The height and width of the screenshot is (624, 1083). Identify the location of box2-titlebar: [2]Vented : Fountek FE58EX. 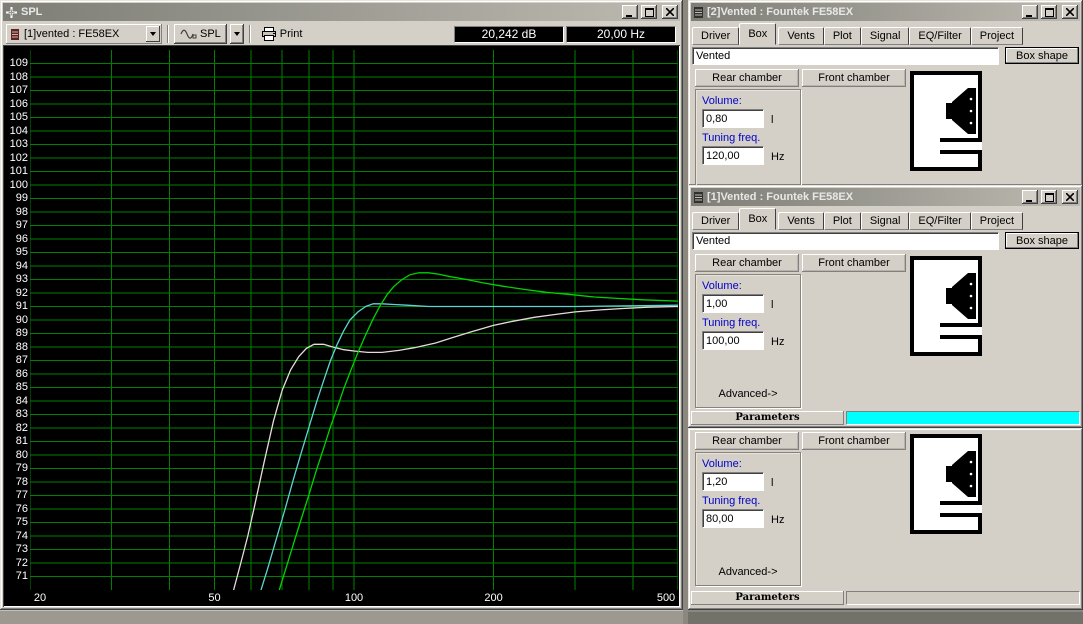
(885, 12).